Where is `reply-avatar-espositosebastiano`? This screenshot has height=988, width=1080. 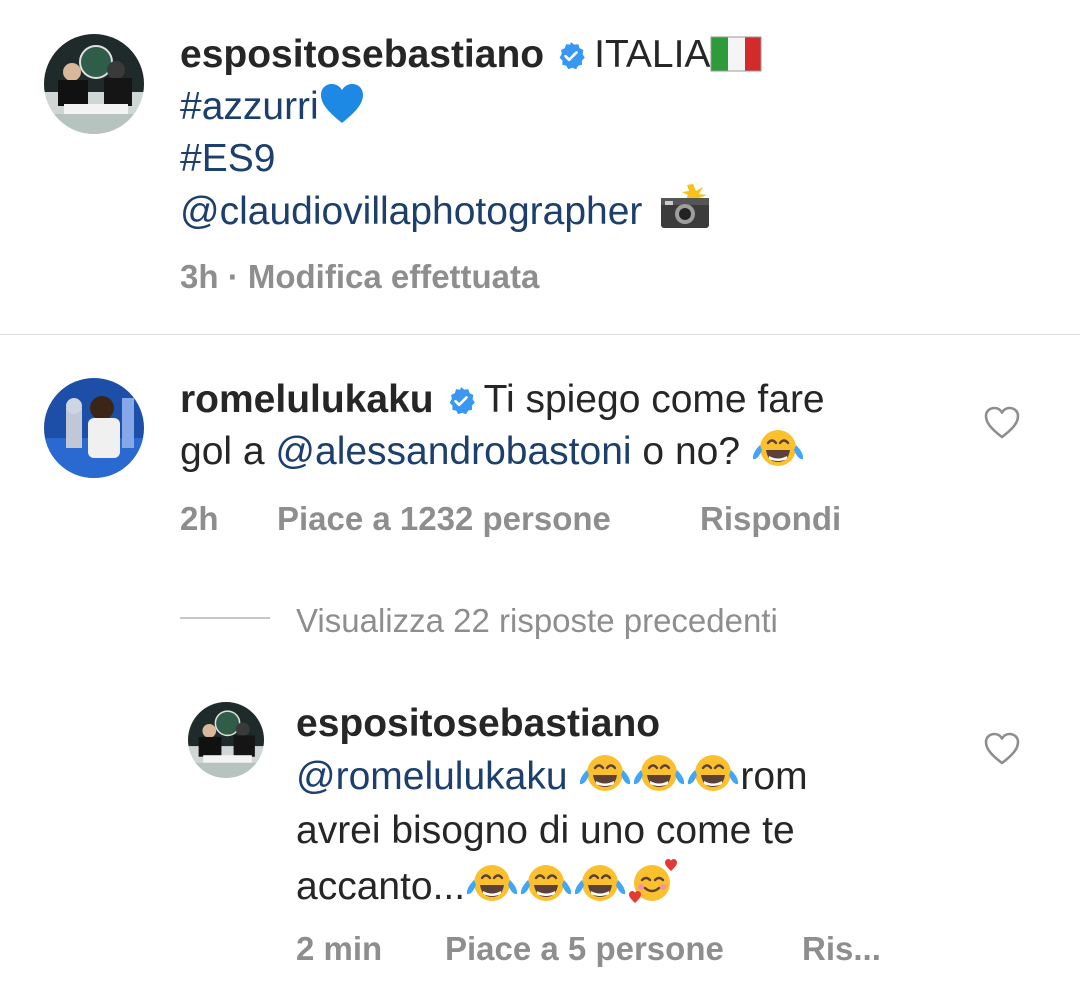 reply-avatar-espositosebastiano is located at coordinates (226, 740).